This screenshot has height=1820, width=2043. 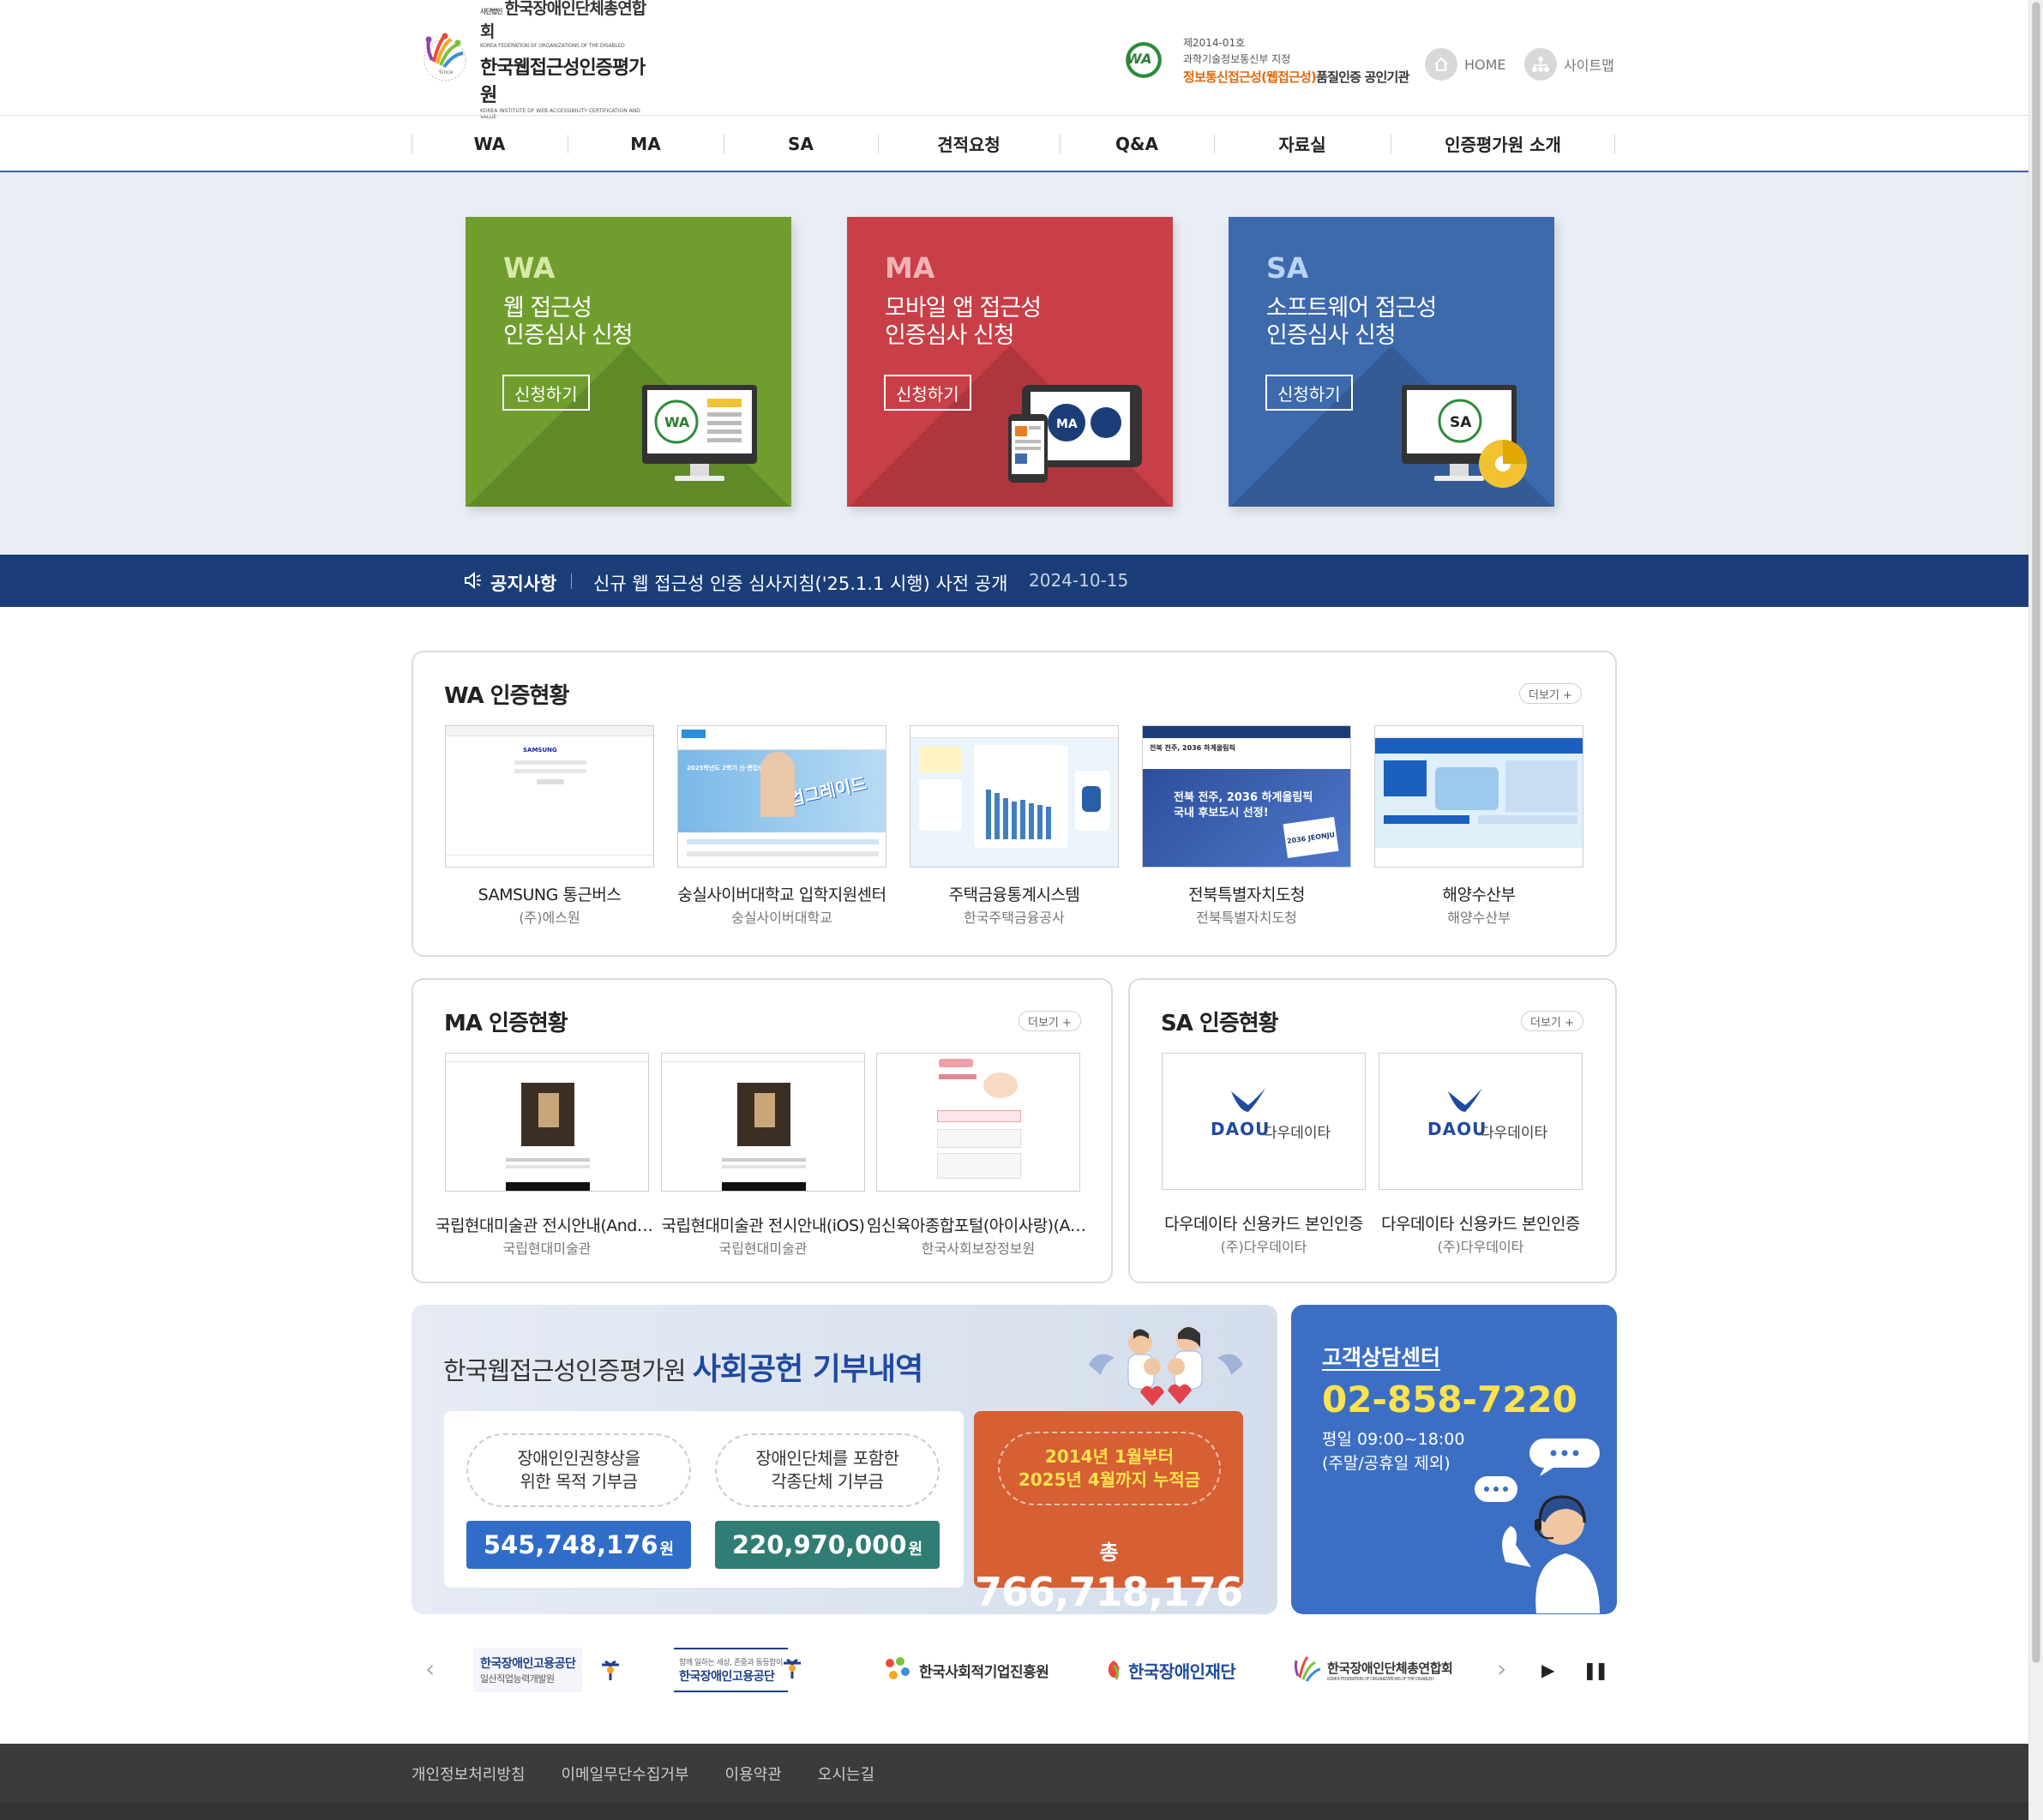 I want to click on sitemap-label: 사이트맵, so click(x=1589, y=66).